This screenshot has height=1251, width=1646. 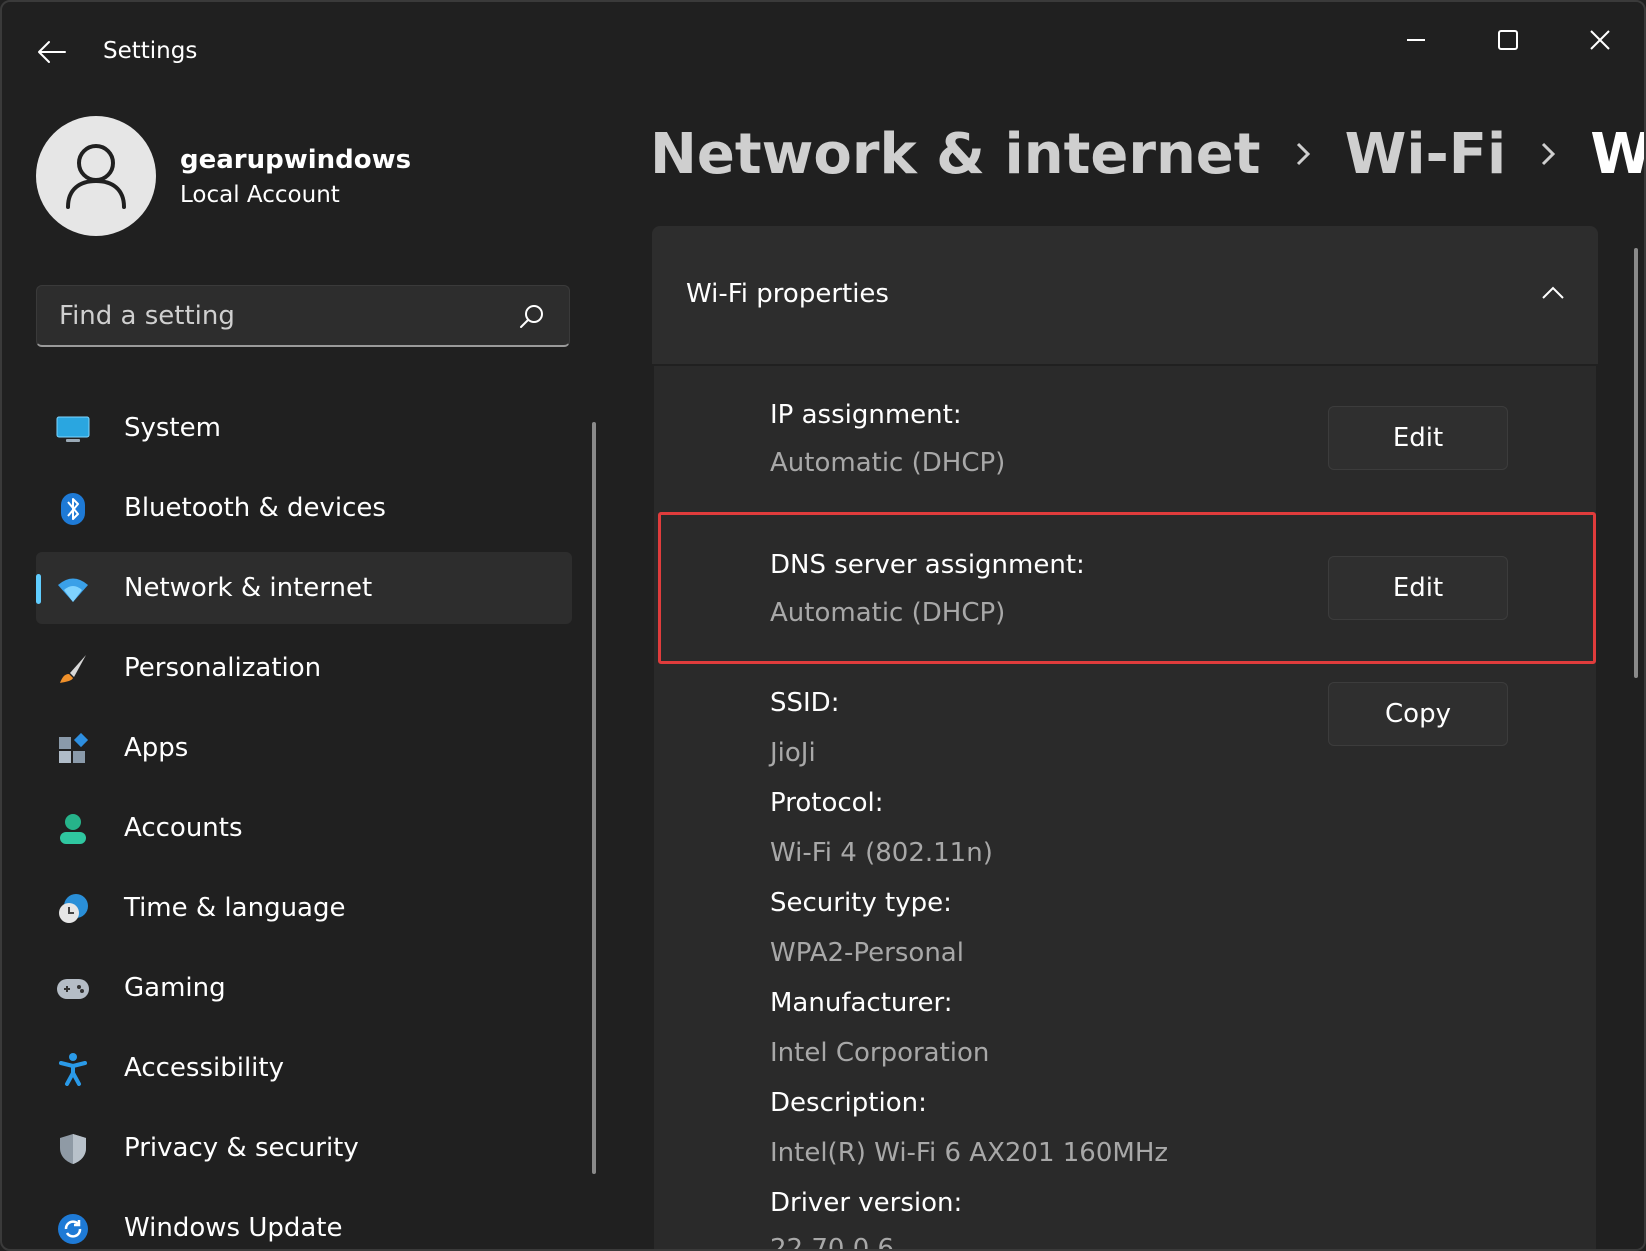 I want to click on sidebar-item-label: Windows Update, so click(x=233, y=1228).